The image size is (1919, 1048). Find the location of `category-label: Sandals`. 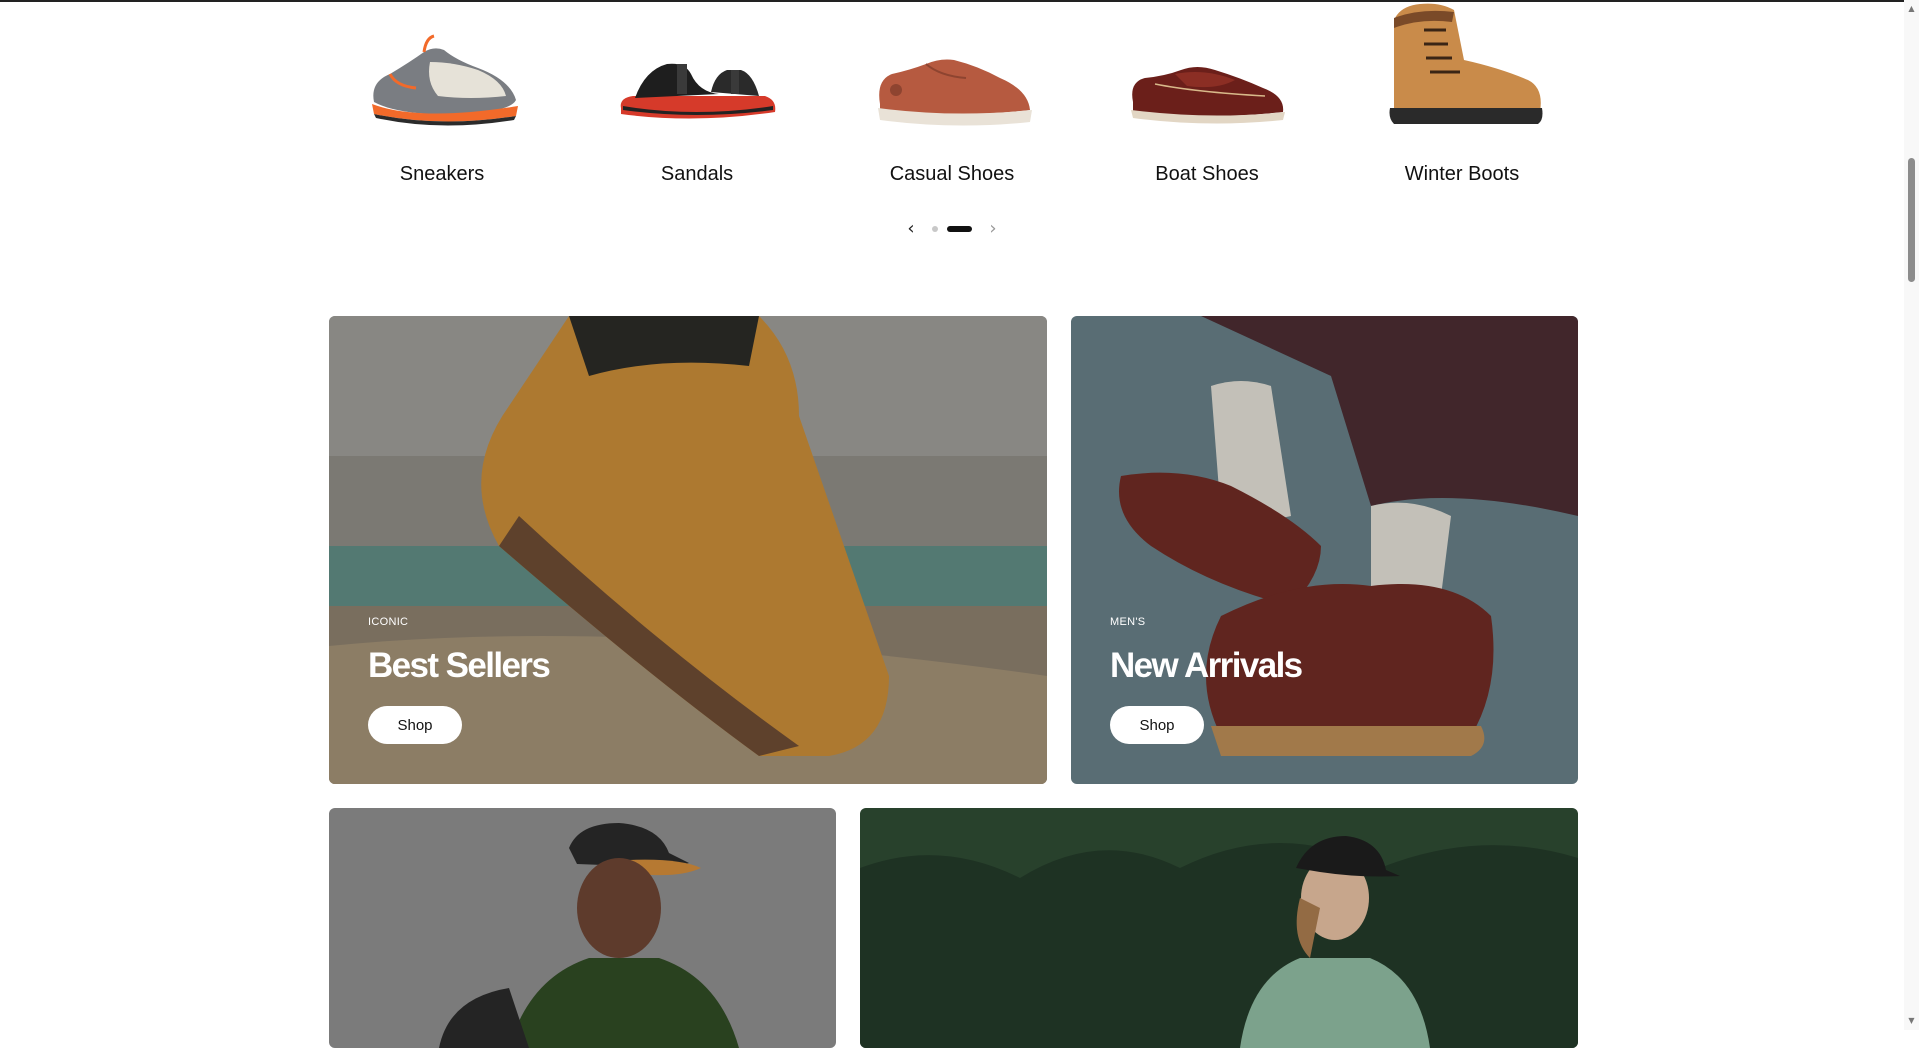

category-label: Sandals is located at coordinates (697, 174).